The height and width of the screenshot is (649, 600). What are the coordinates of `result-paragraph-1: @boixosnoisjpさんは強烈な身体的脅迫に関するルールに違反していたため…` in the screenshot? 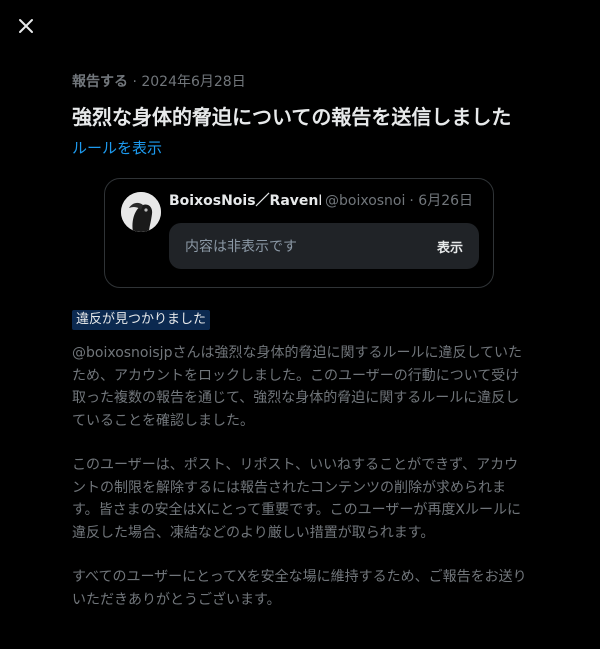 It's located at (297, 387).